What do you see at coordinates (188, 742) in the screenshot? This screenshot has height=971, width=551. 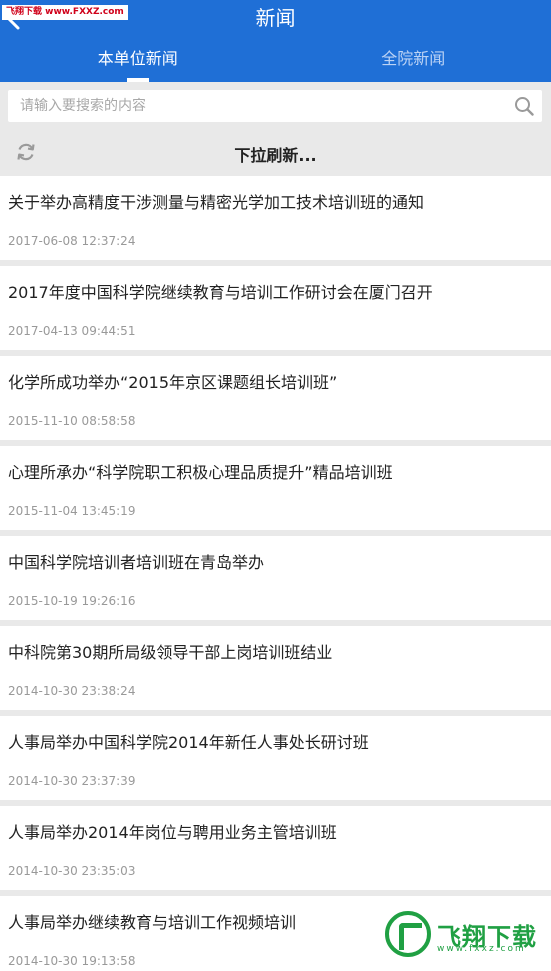 I see `news-title: 人事局举办中国科学院2014年新任人事处长研讨班` at bounding box center [188, 742].